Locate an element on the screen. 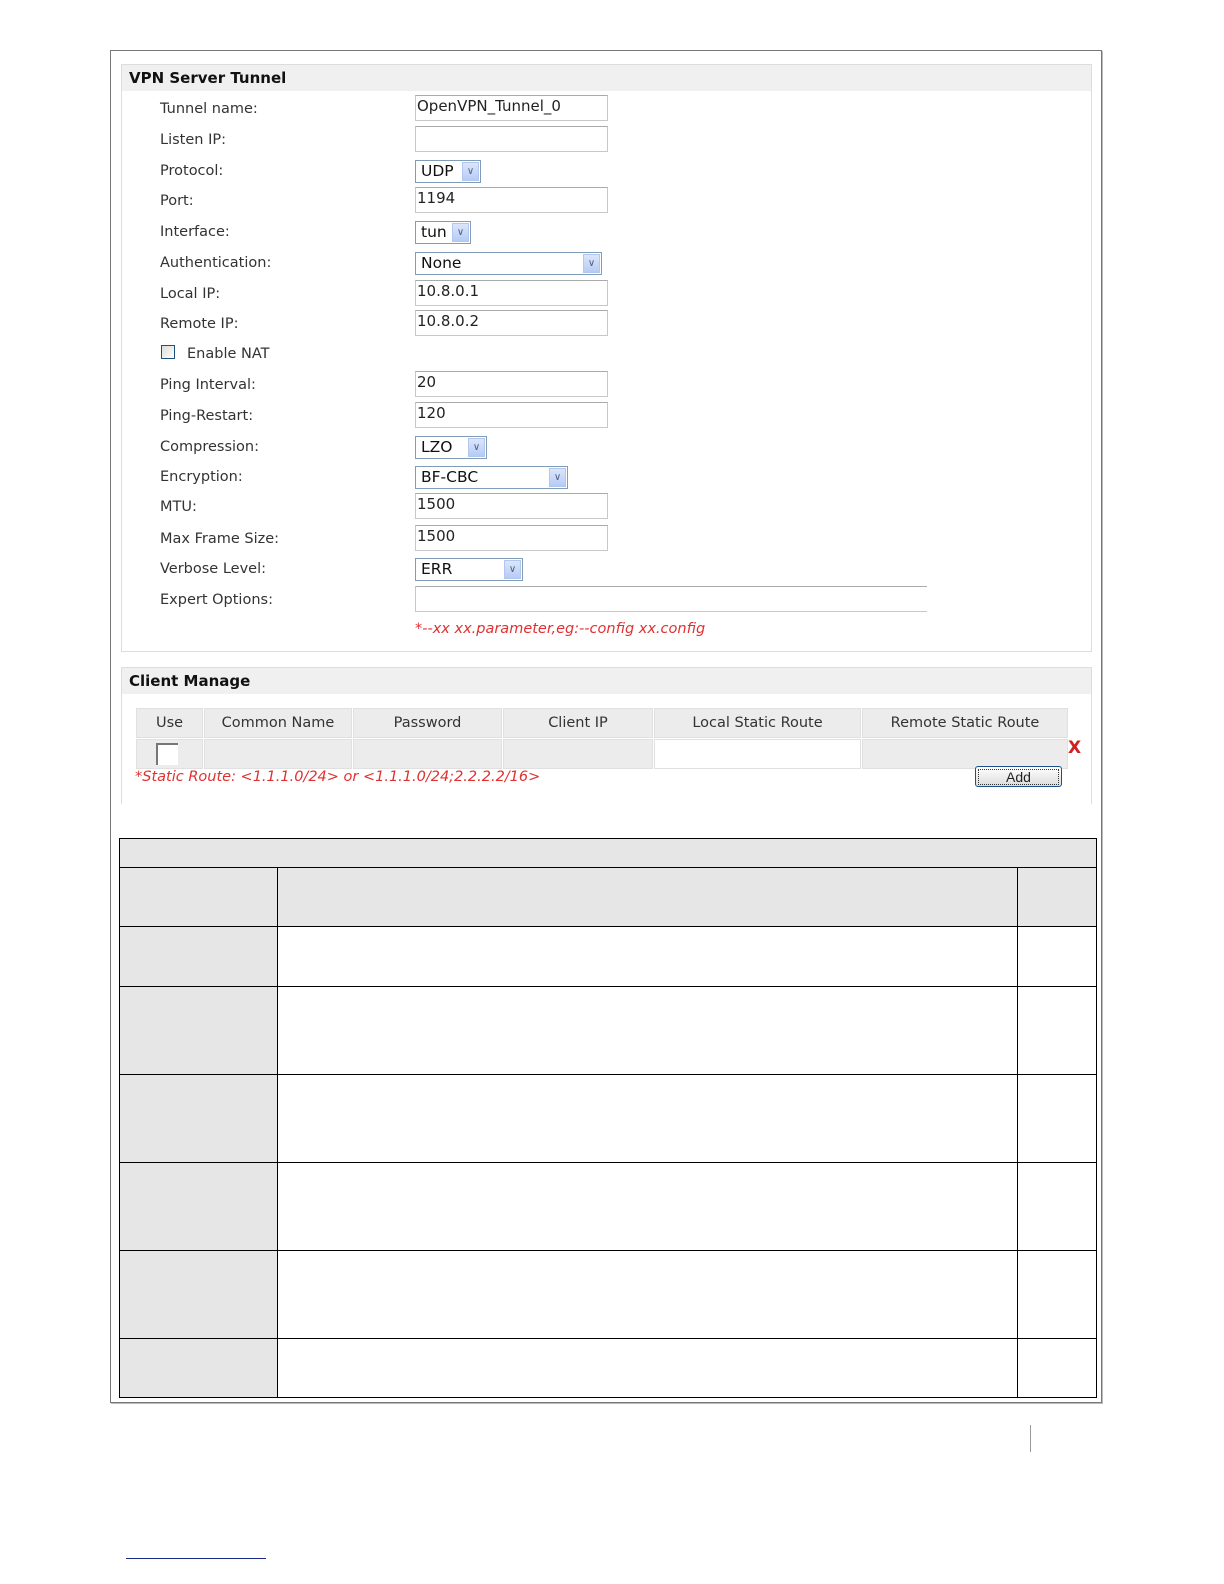  common-name-input is located at coordinates (278, 754).